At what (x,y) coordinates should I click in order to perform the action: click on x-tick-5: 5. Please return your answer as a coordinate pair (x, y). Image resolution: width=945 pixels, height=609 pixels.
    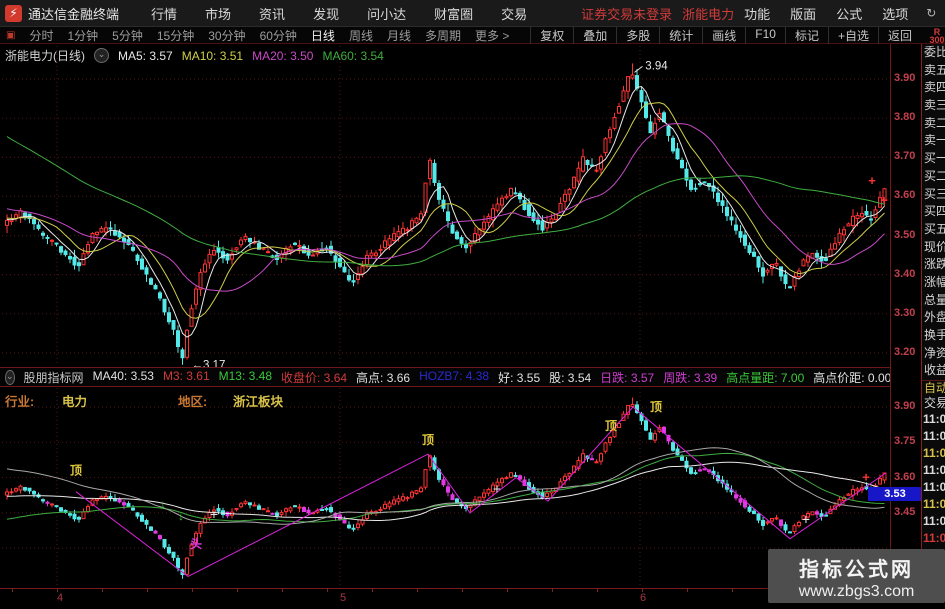
    Looking at the image, I should click on (343, 598).